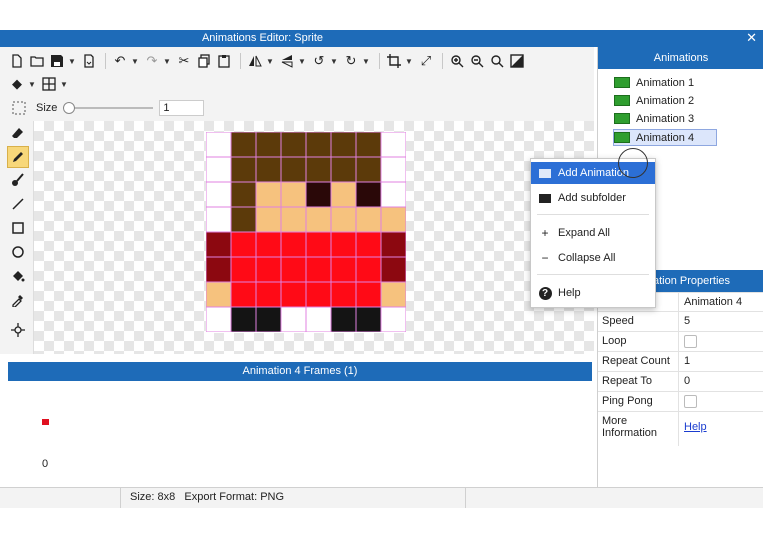 The height and width of the screenshot is (541, 763). I want to click on hotspot-icon, so click(18, 330).